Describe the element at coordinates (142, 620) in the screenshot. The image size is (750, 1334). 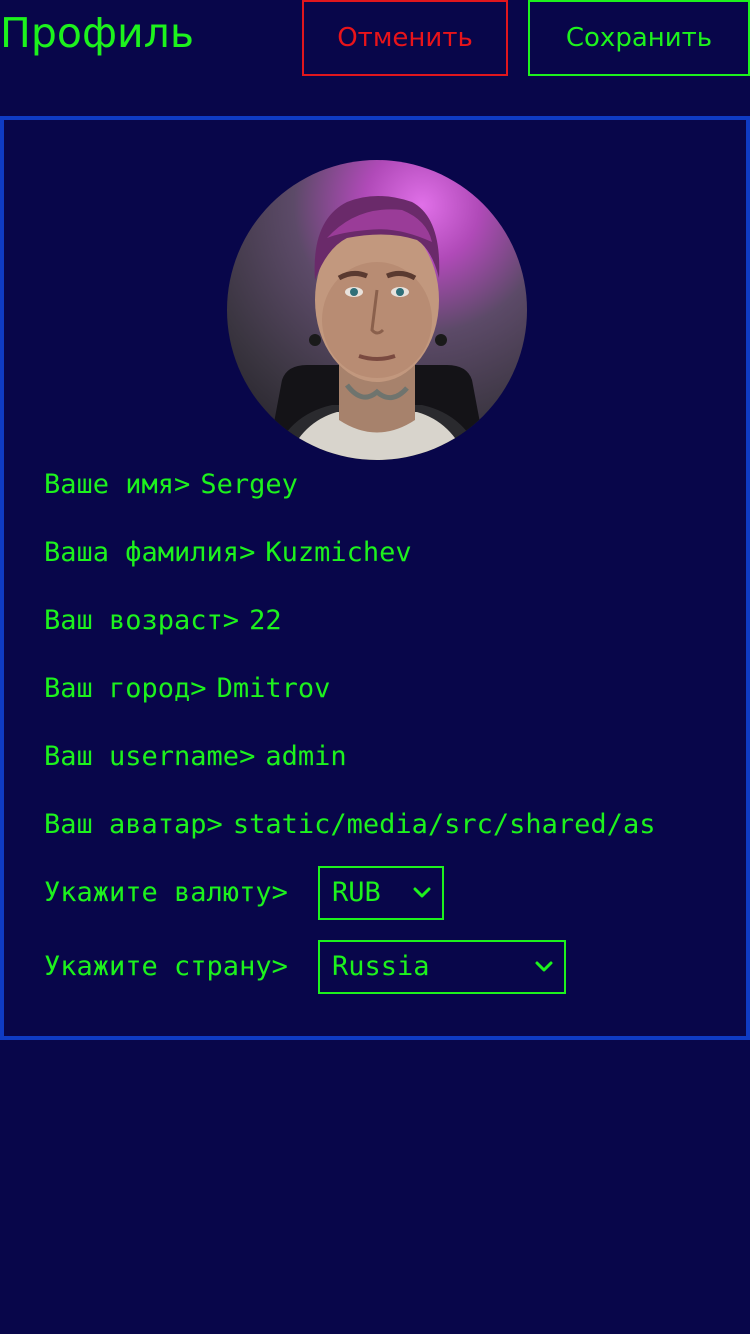
I see `age-label: Ваш возраст>` at that location.